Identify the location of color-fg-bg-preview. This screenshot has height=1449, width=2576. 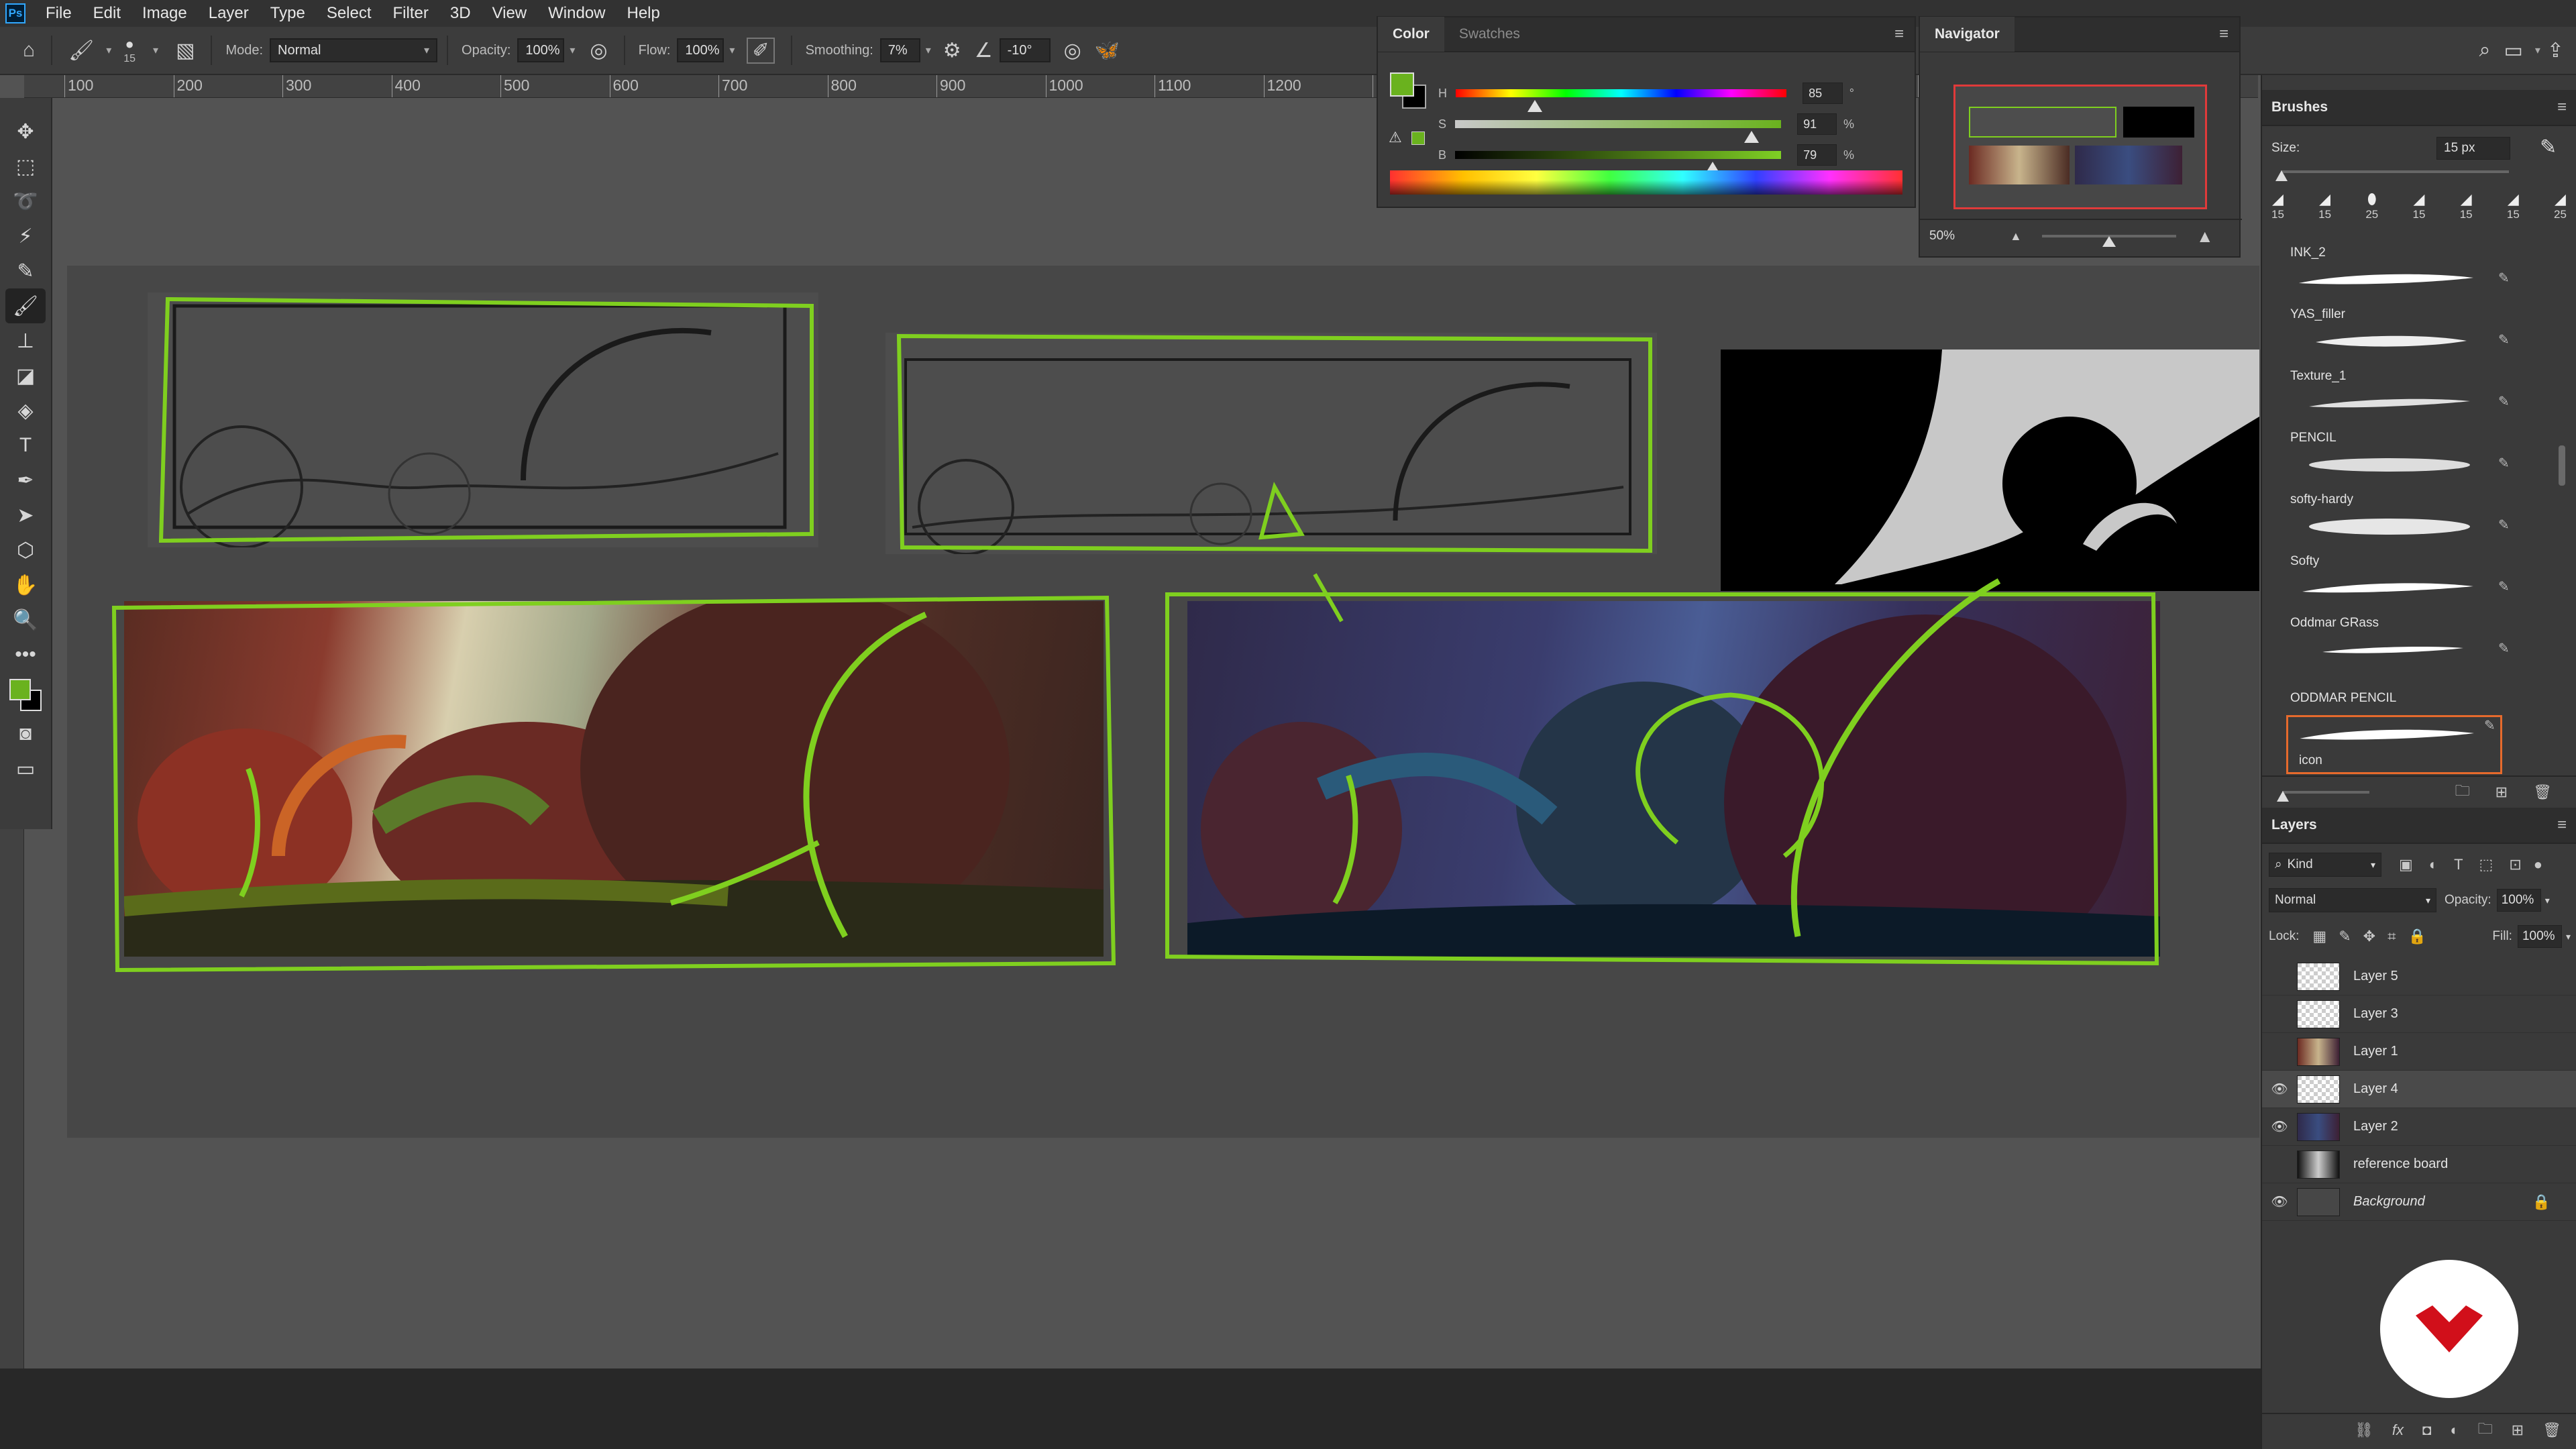
(1409, 91).